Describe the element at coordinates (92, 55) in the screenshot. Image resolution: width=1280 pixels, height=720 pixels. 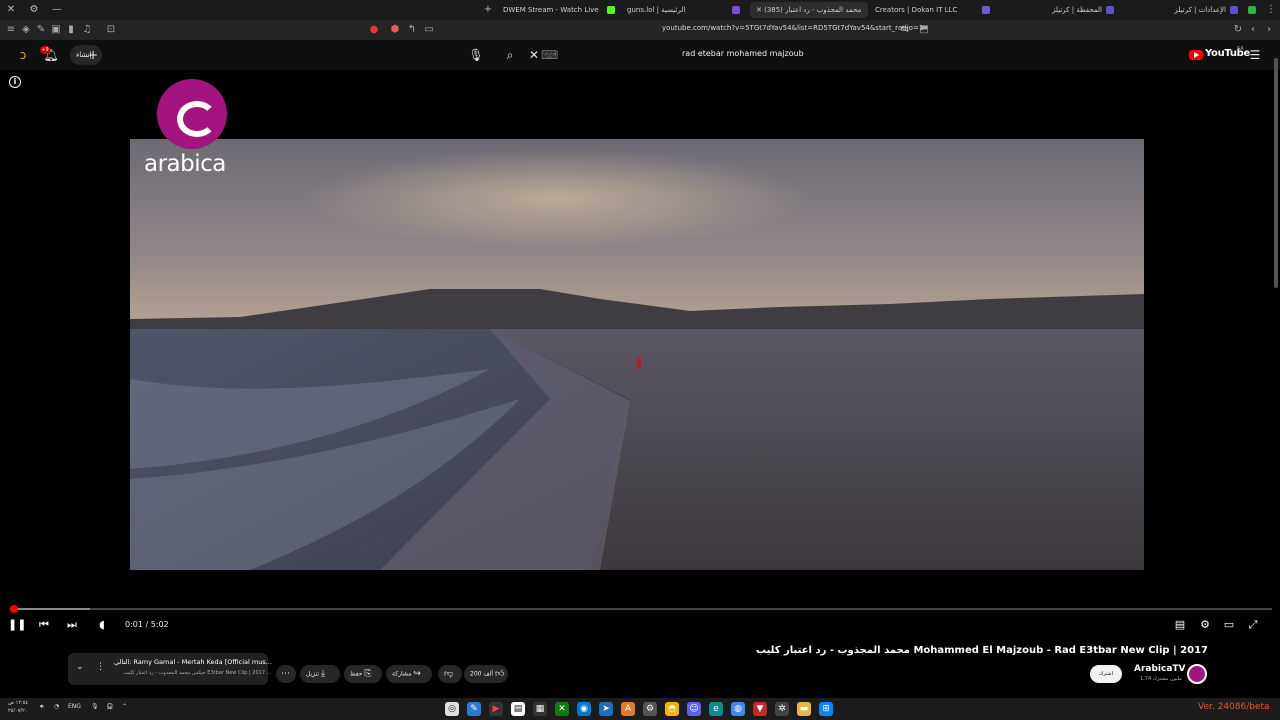
I see `plus-icon: +` at that location.